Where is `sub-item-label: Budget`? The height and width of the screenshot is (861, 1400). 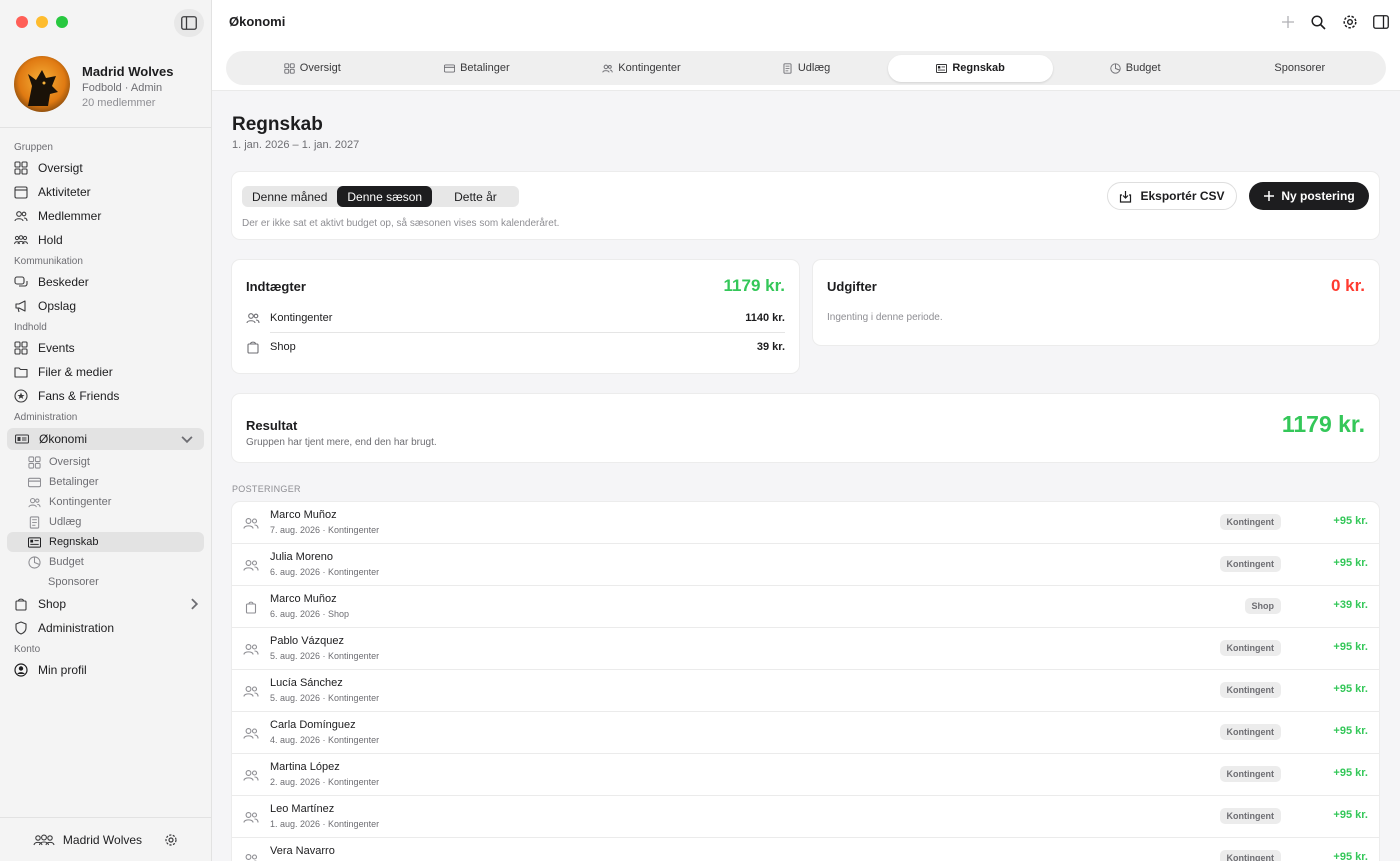
sub-item-label: Budget is located at coordinates (66, 562).